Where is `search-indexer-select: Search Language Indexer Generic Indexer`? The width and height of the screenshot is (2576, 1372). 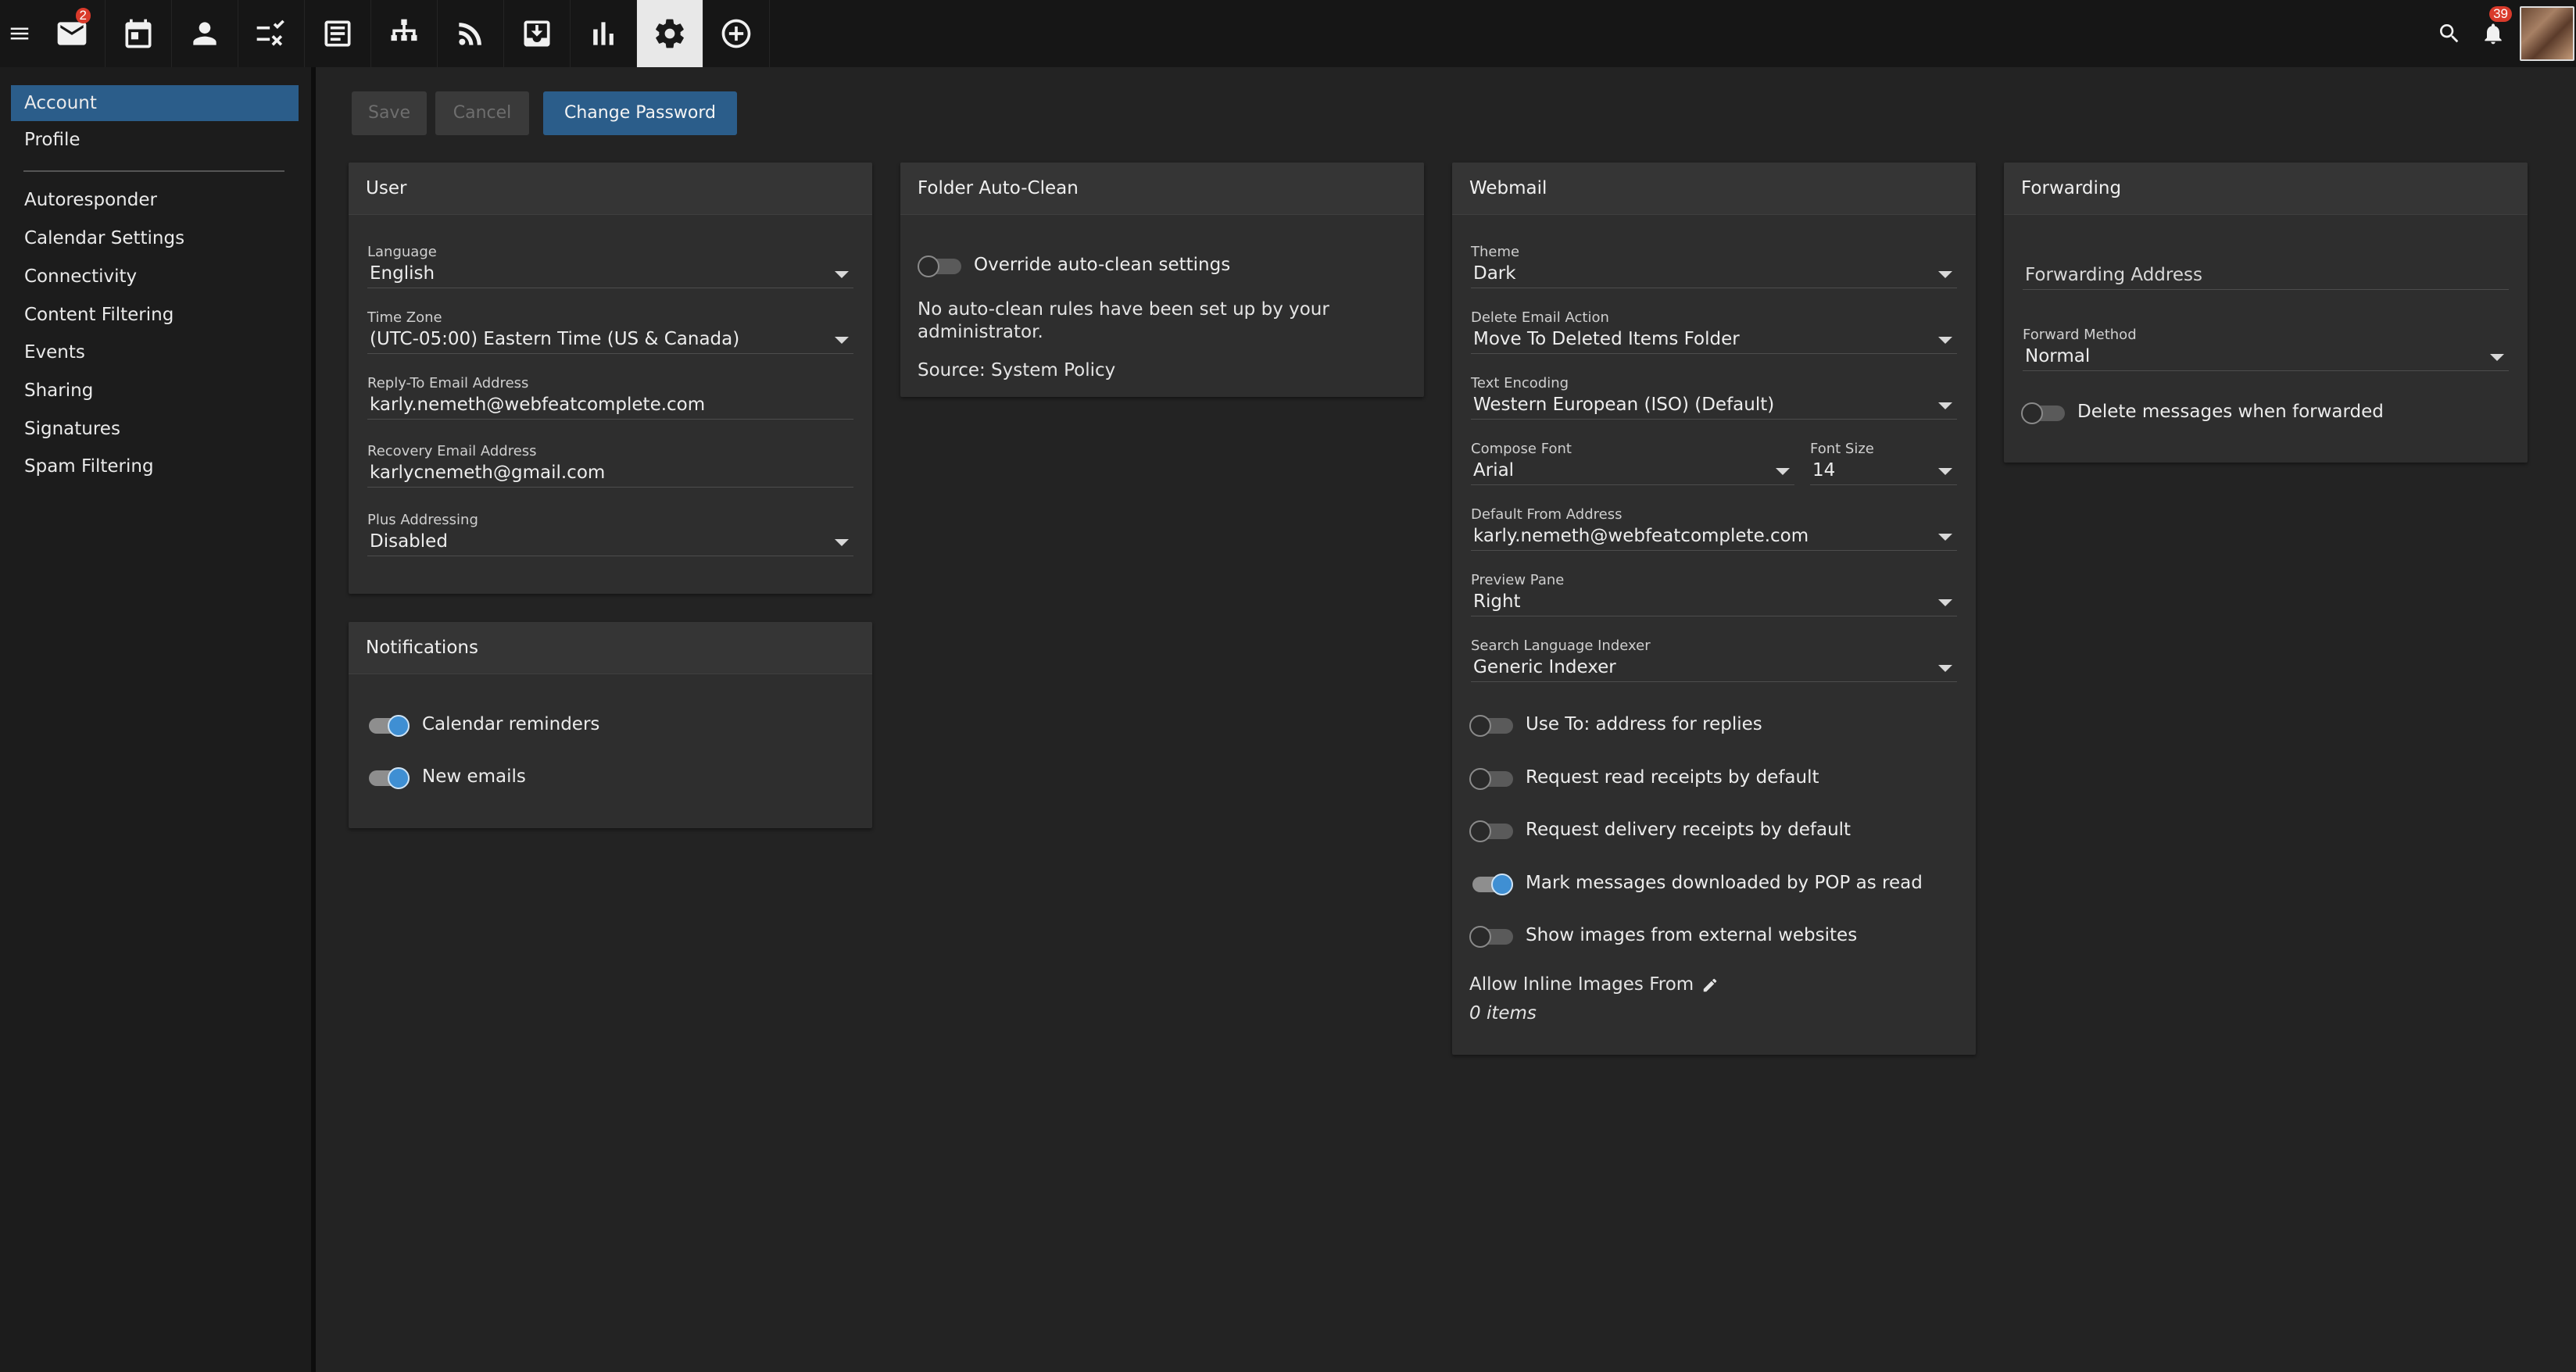 search-indexer-select: Search Language Indexer Generic Indexer is located at coordinates (1714, 660).